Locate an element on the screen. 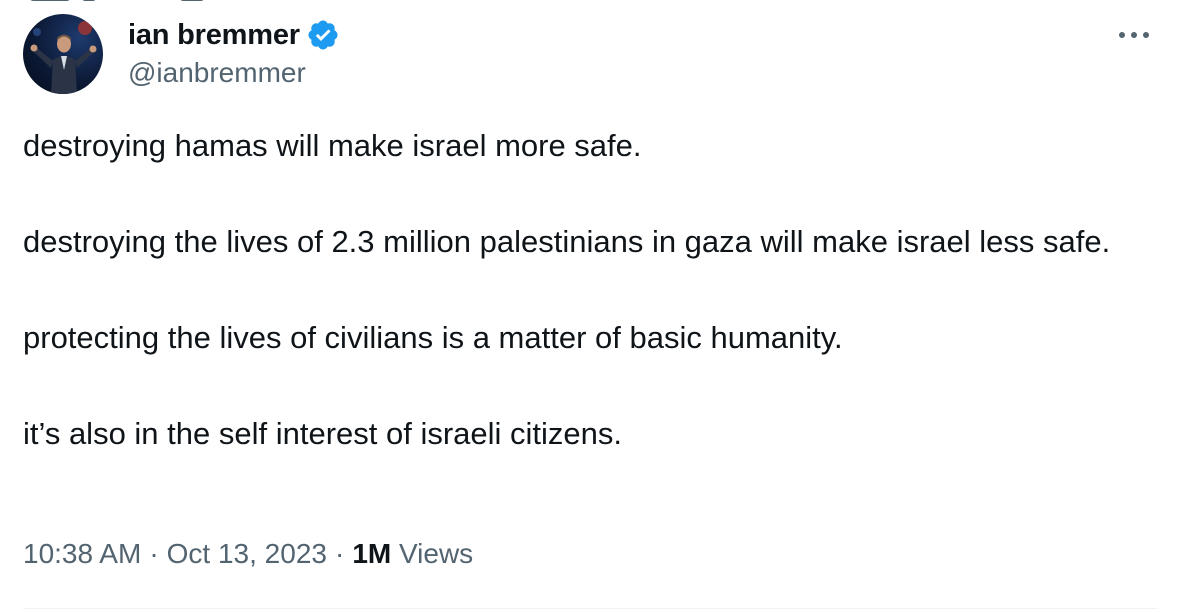  views-count: 1M is located at coordinates (372, 553).